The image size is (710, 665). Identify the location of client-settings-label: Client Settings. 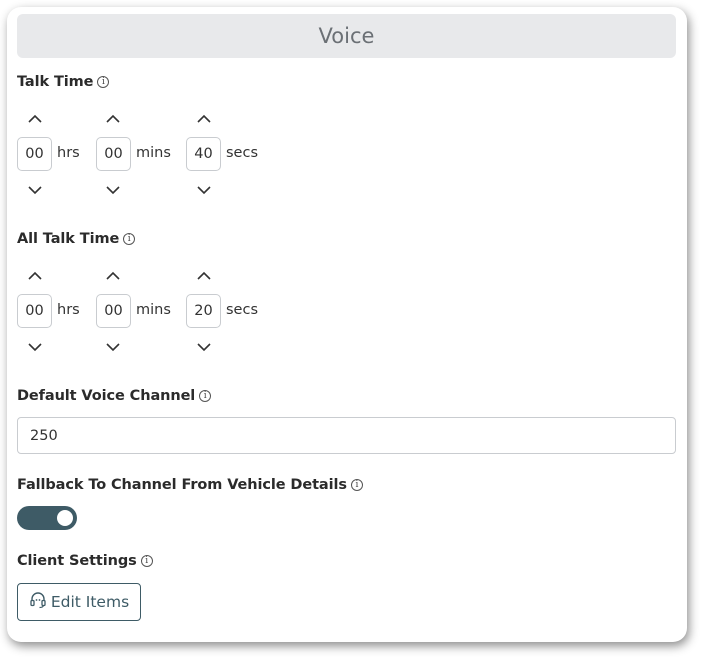
(77, 561).